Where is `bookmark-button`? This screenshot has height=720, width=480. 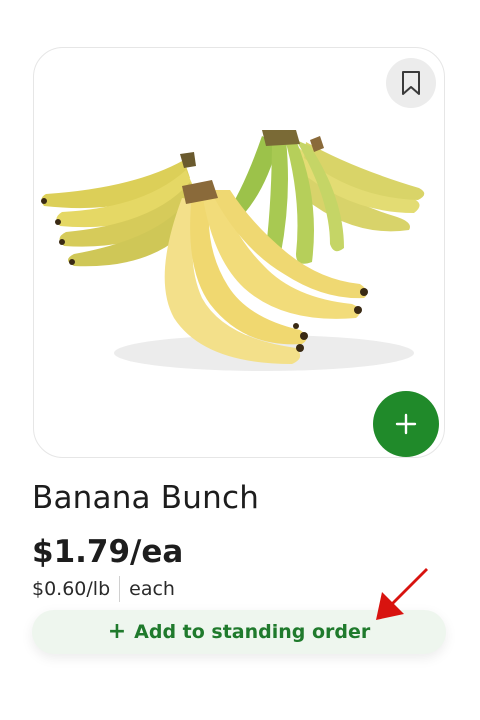 bookmark-button is located at coordinates (411, 83).